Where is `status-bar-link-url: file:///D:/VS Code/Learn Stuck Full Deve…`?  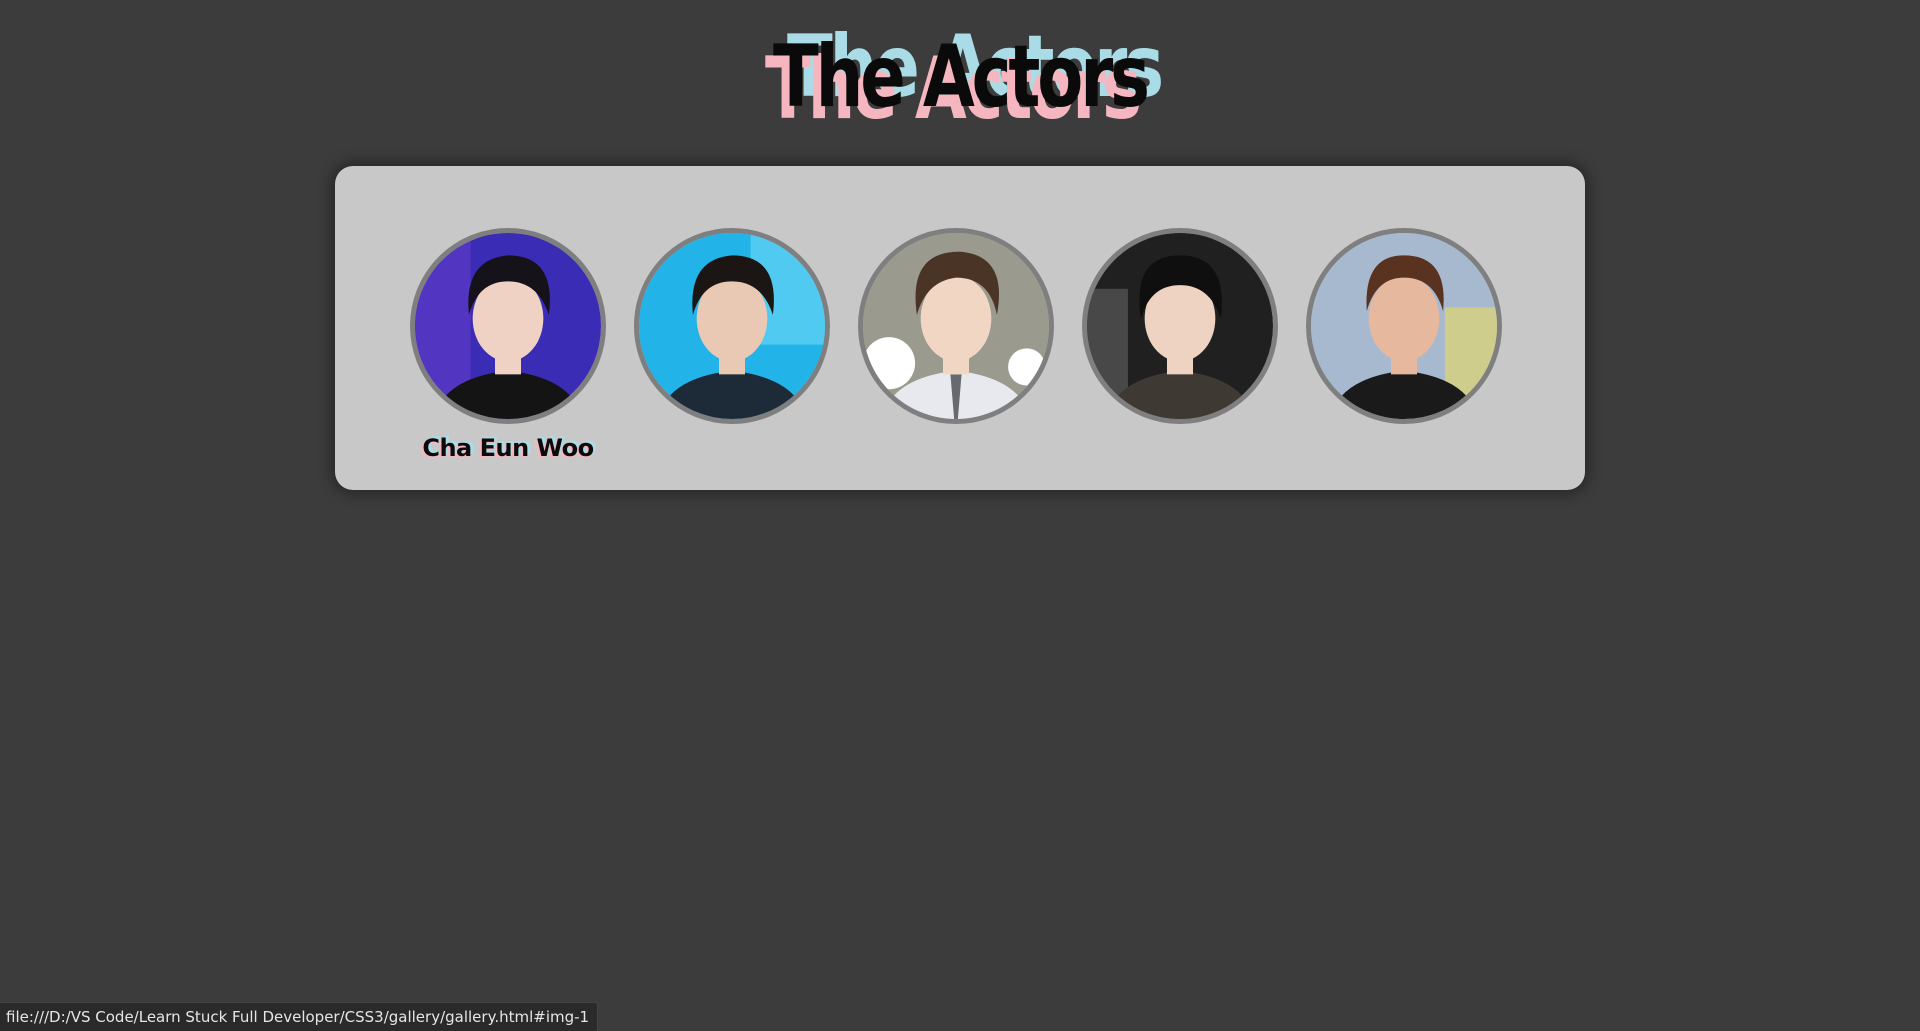
status-bar-link-url: file:///D:/VS Code/Learn Stuck Full Deve… is located at coordinates (299, 1016).